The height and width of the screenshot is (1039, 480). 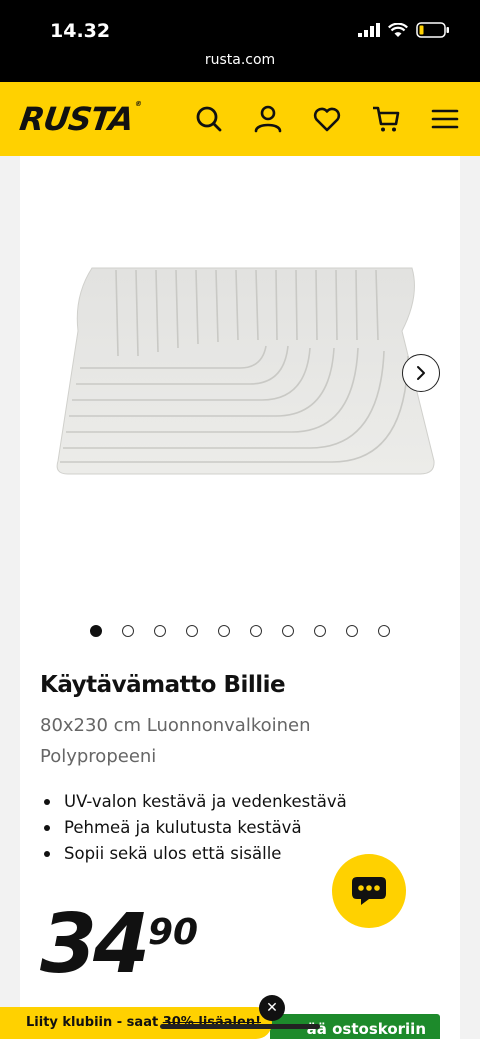 I want to click on battery-icon, so click(x=432, y=30).